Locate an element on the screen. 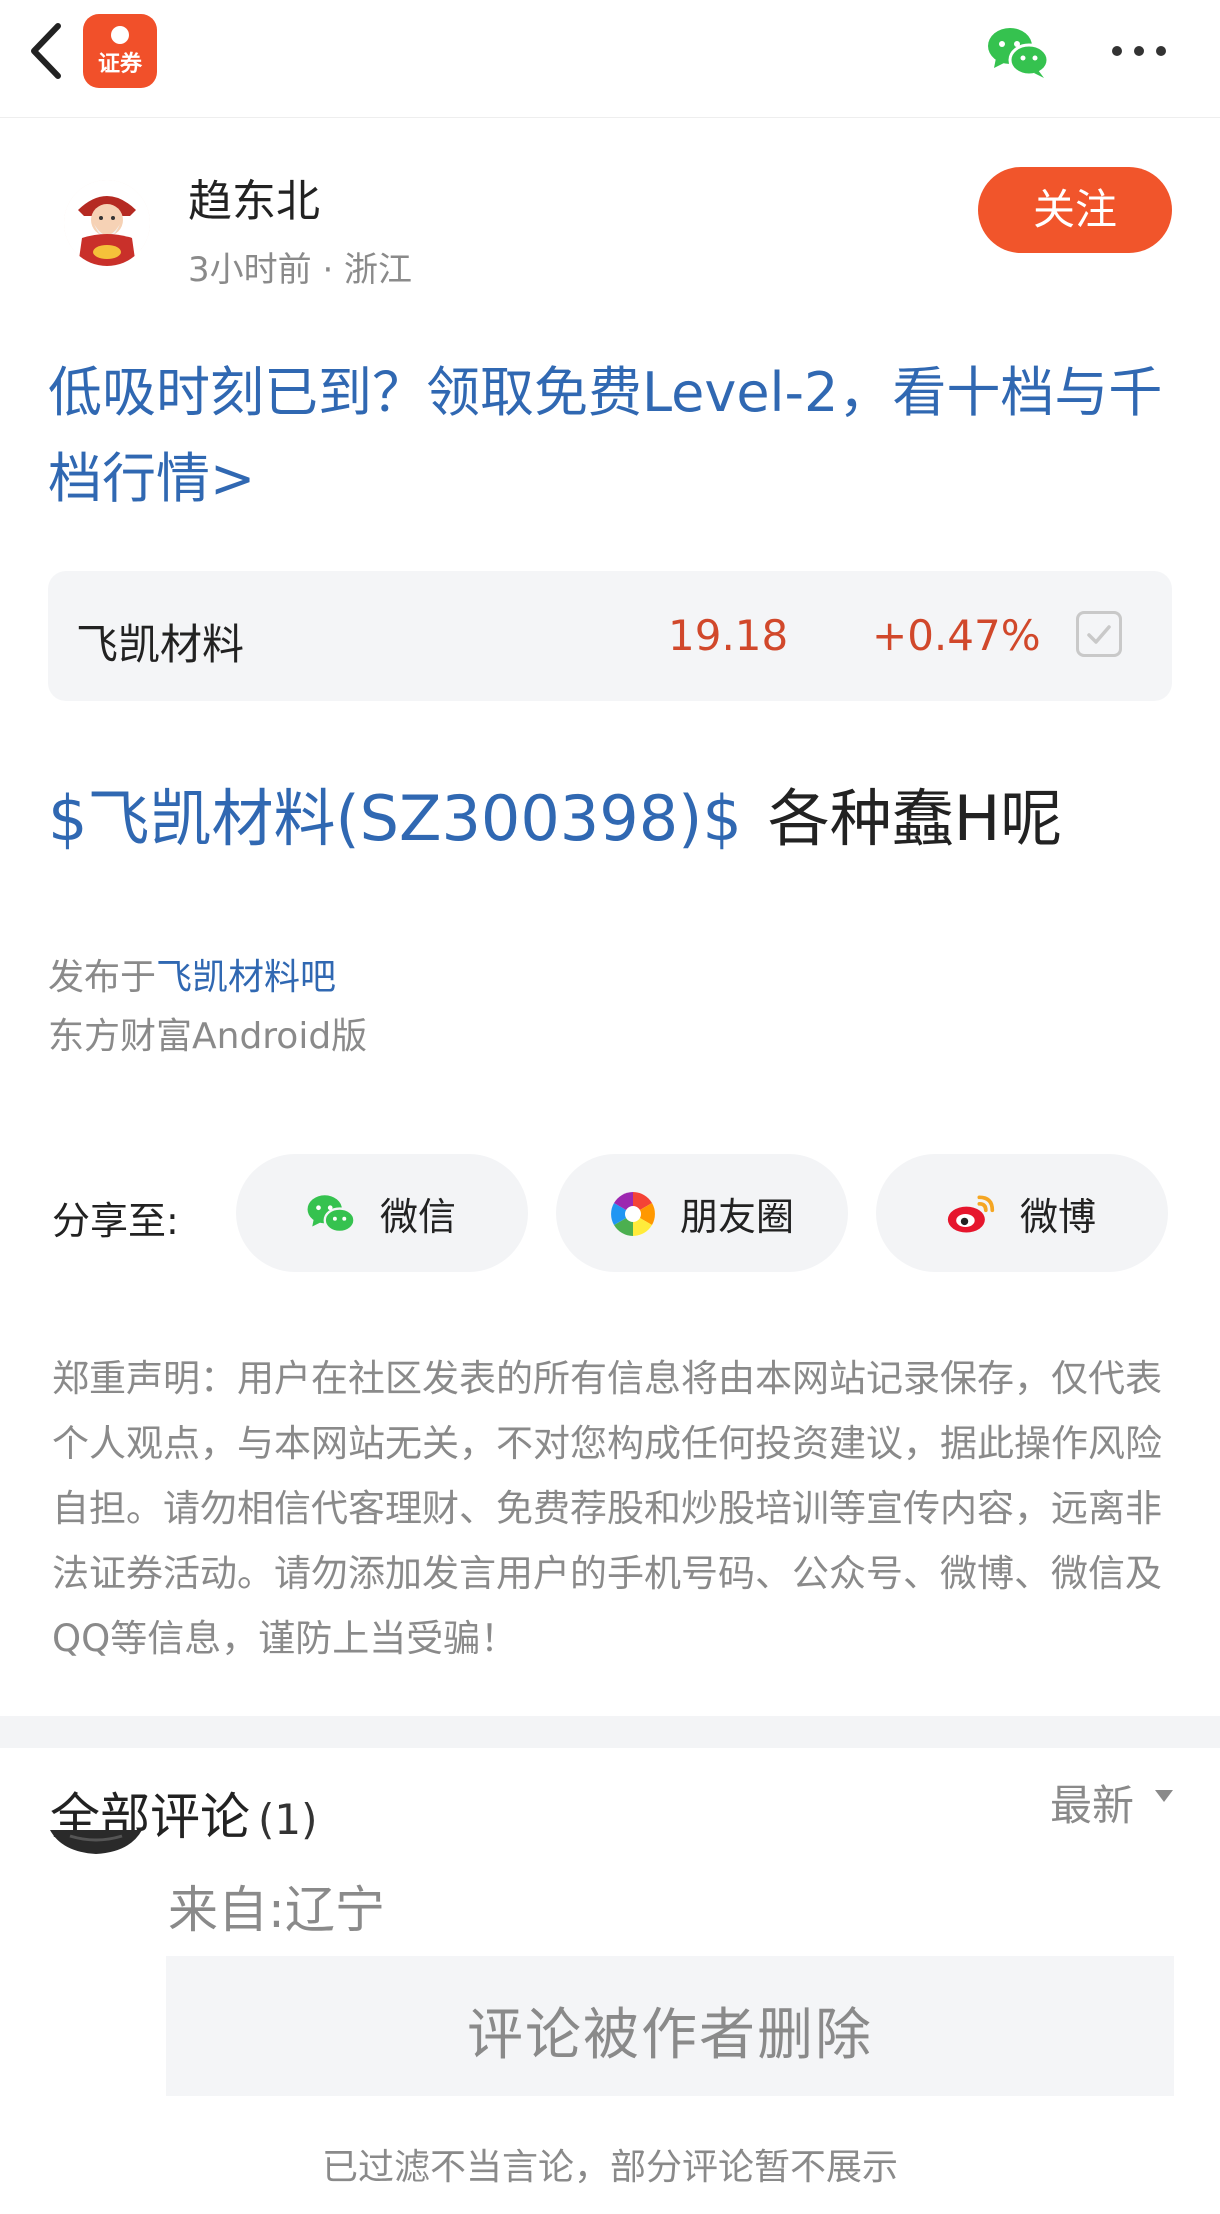  stock-change-percent: +0.47% is located at coordinates (956, 635).